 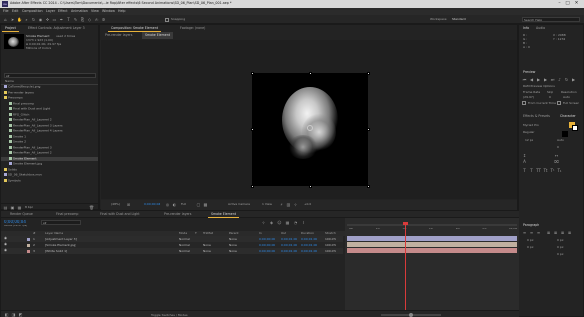 What do you see at coordinates (115, 204) in the screenshot?
I see `zoom-select: (48%)` at bounding box center [115, 204].